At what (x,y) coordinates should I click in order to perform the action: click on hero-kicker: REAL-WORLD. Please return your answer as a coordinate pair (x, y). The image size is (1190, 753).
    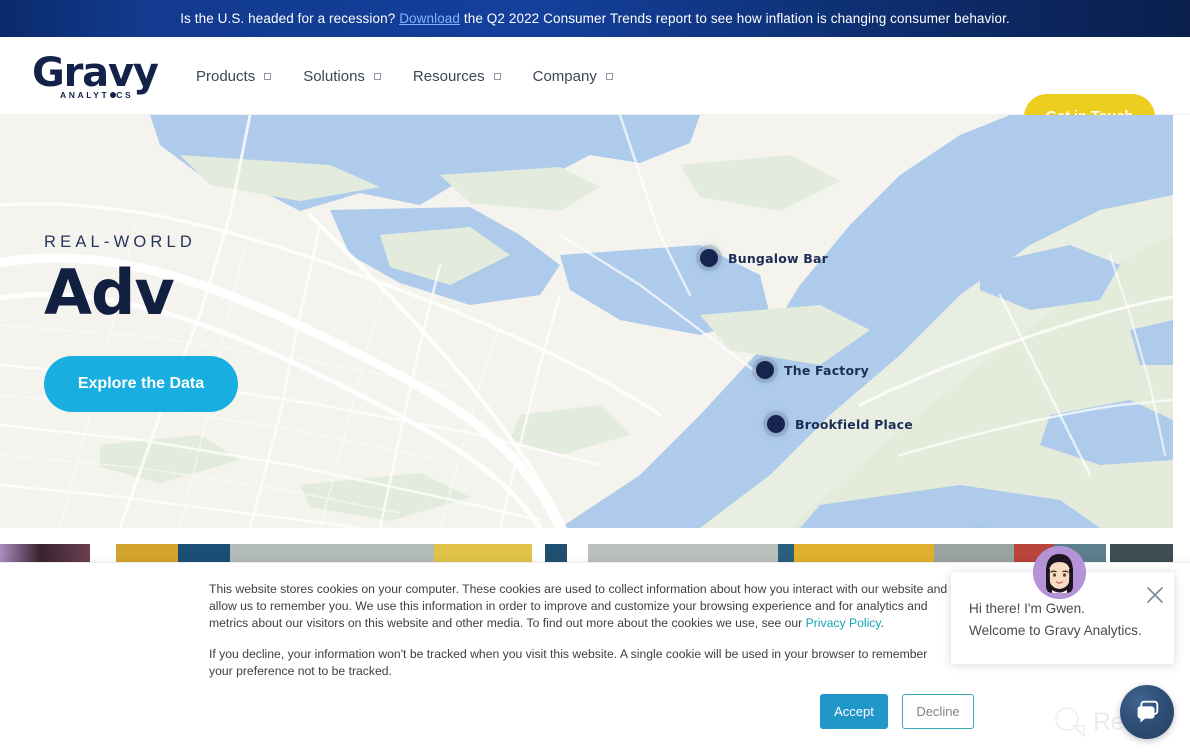
    Looking at the image, I should click on (120, 242).